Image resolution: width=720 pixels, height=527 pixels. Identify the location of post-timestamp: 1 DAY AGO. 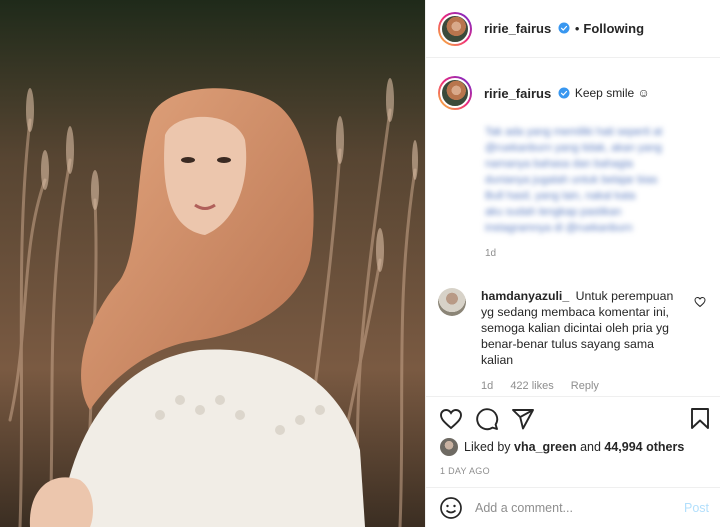
(465, 471).